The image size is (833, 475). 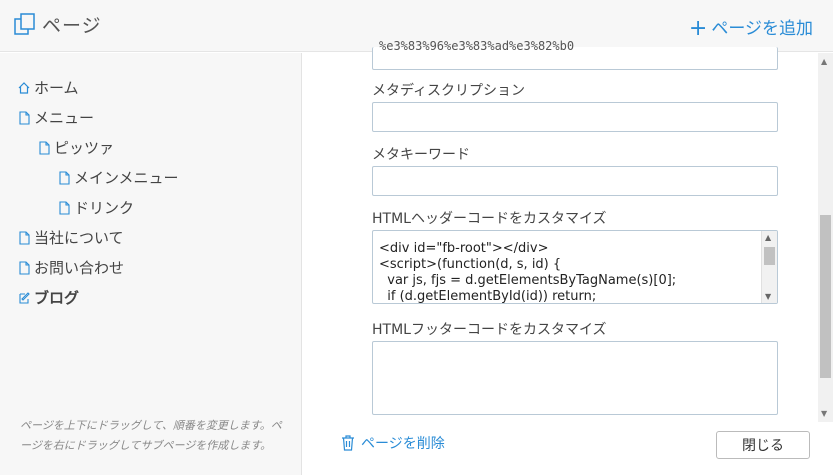 I want to click on panel-scrollbar: ▲ ▼, so click(x=825, y=237).